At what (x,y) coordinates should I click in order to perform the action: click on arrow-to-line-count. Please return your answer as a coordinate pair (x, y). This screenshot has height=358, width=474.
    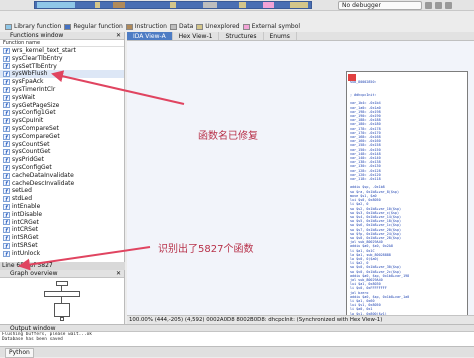
    Looking at the image, I should click on (84, 258).